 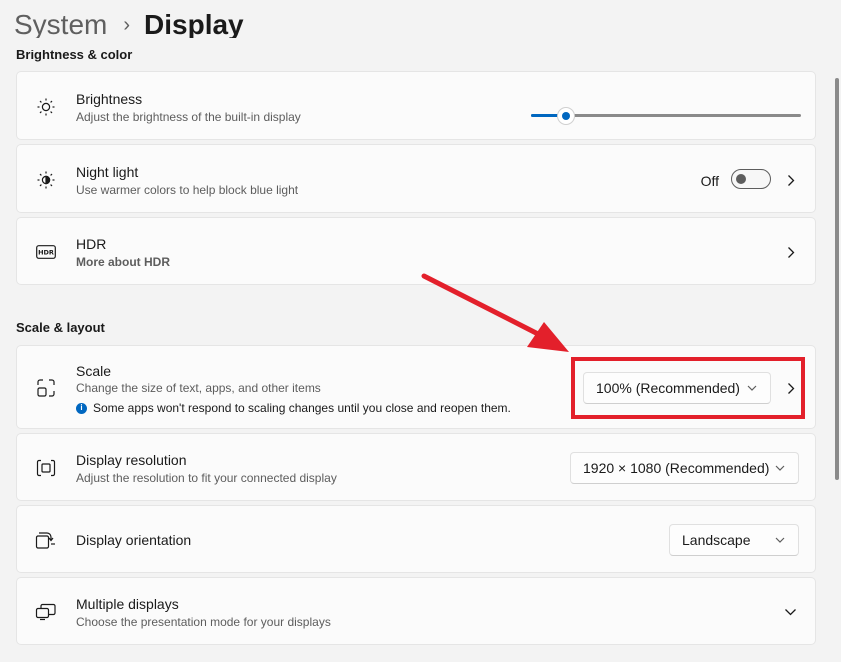 I want to click on multiple-monitors-icon, so click(x=46, y=612).